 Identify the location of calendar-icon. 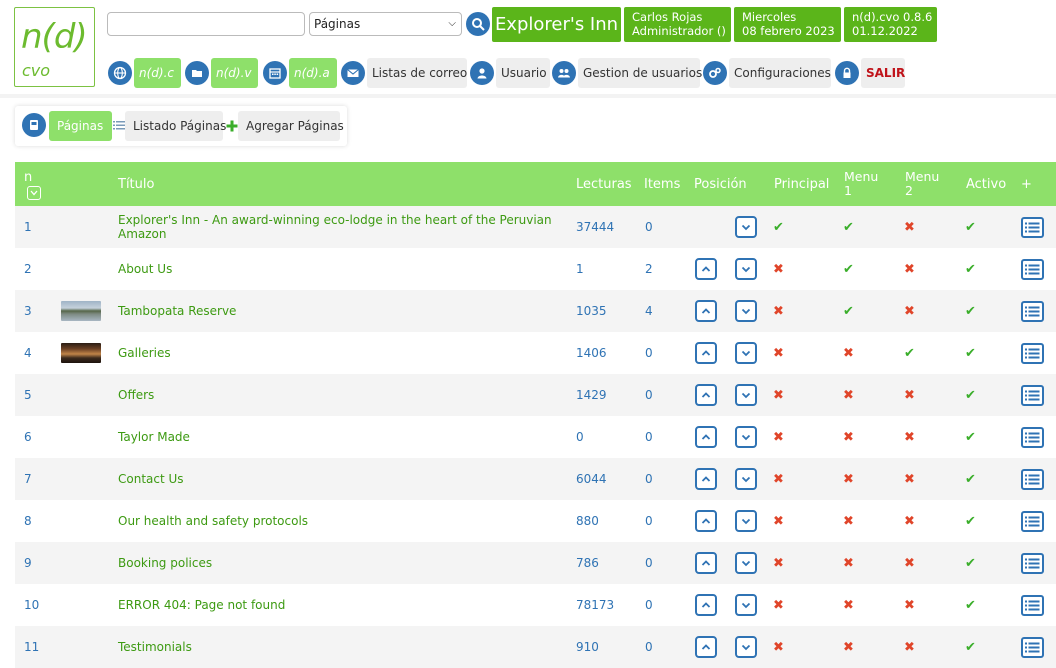
(275, 73).